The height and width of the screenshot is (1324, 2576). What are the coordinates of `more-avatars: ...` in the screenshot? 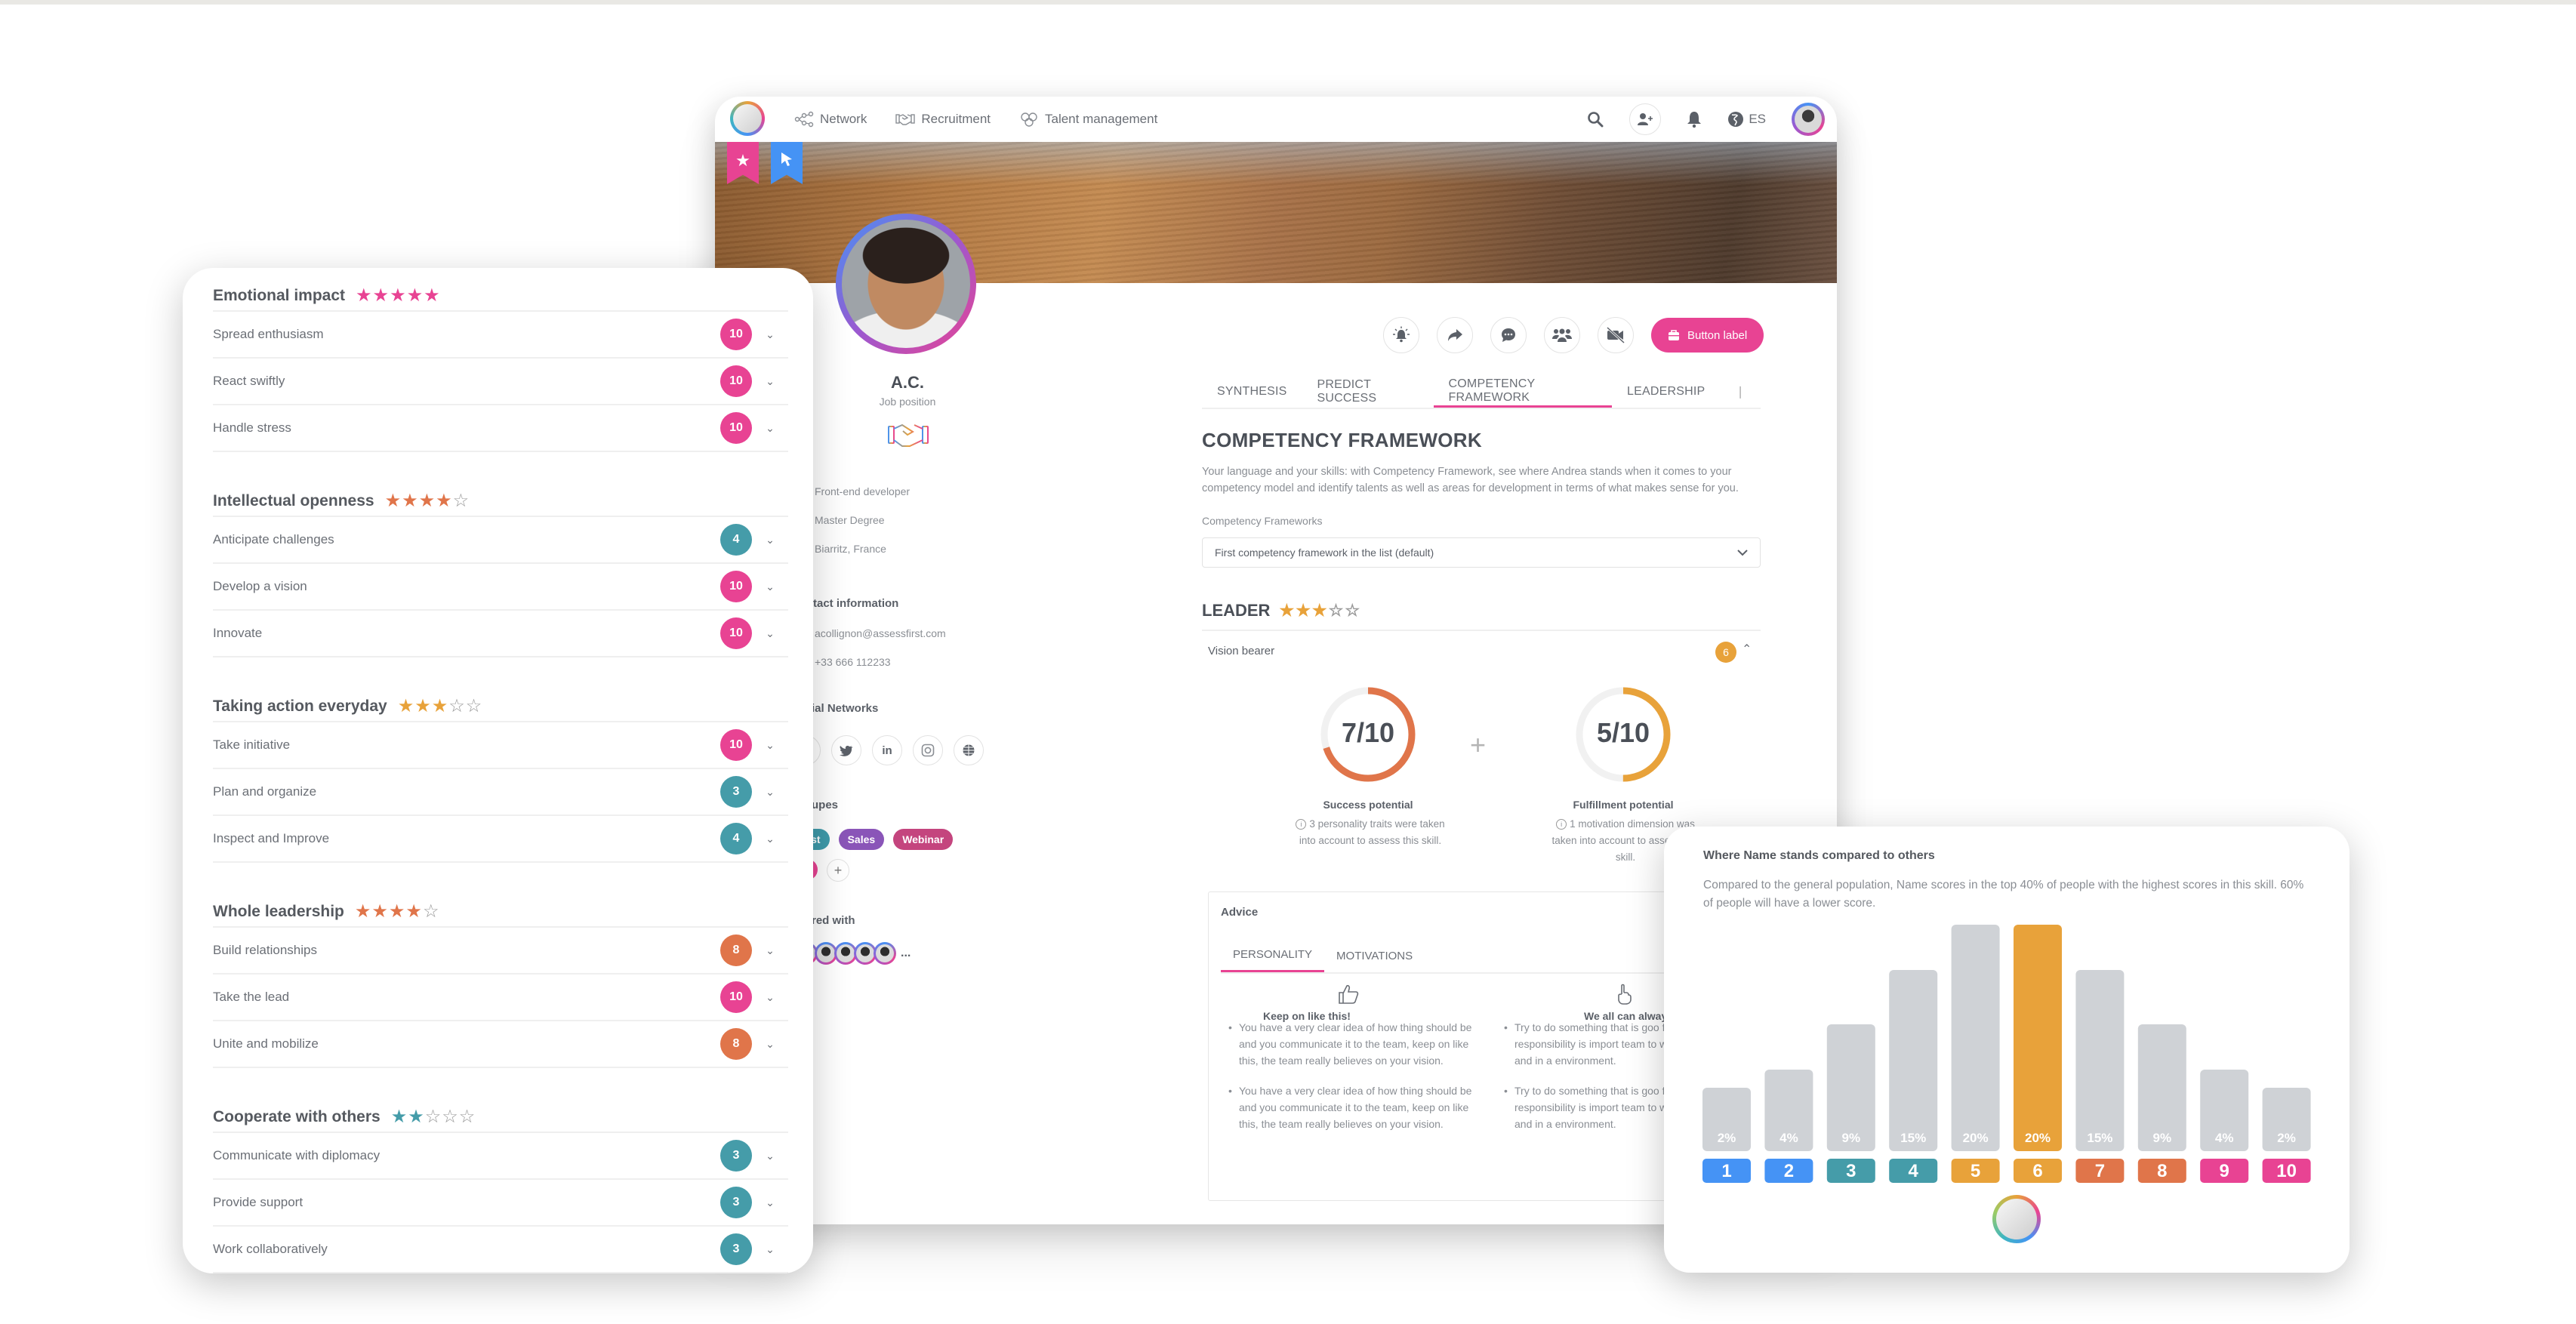 It's located at (906, 953).